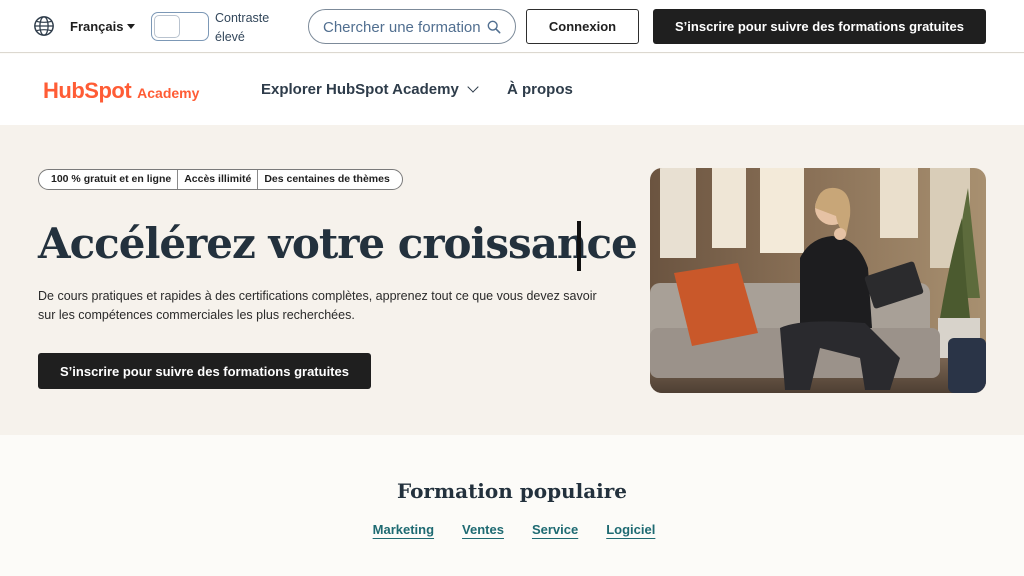  I want to click on high-contrast-label: Contraste élevé, so click(242, 27).